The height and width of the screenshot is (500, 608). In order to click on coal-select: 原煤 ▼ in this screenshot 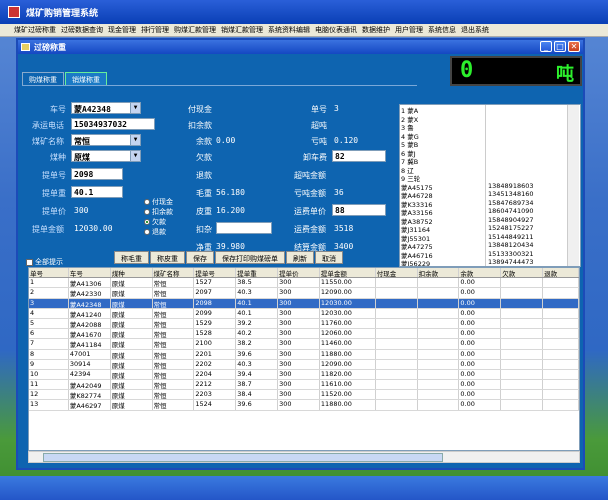, I will do `click(106, 156)`.